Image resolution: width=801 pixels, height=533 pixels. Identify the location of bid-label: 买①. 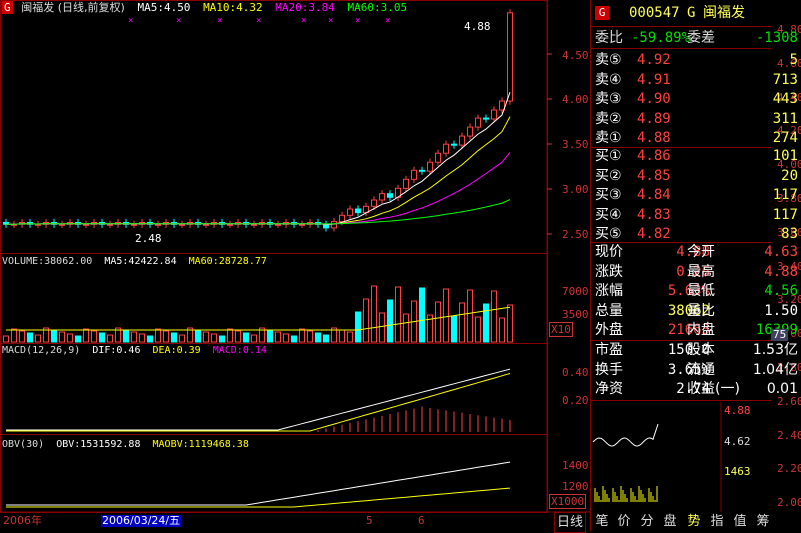
(608, 156).